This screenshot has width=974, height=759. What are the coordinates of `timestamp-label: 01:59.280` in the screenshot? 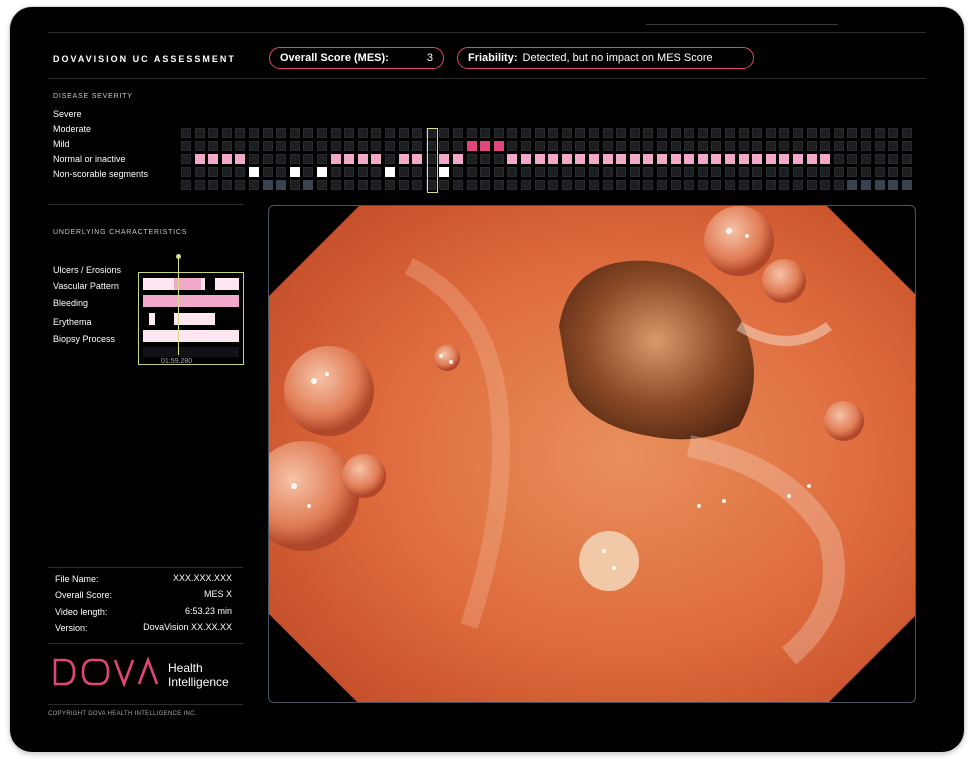 It's located at (177, 361).